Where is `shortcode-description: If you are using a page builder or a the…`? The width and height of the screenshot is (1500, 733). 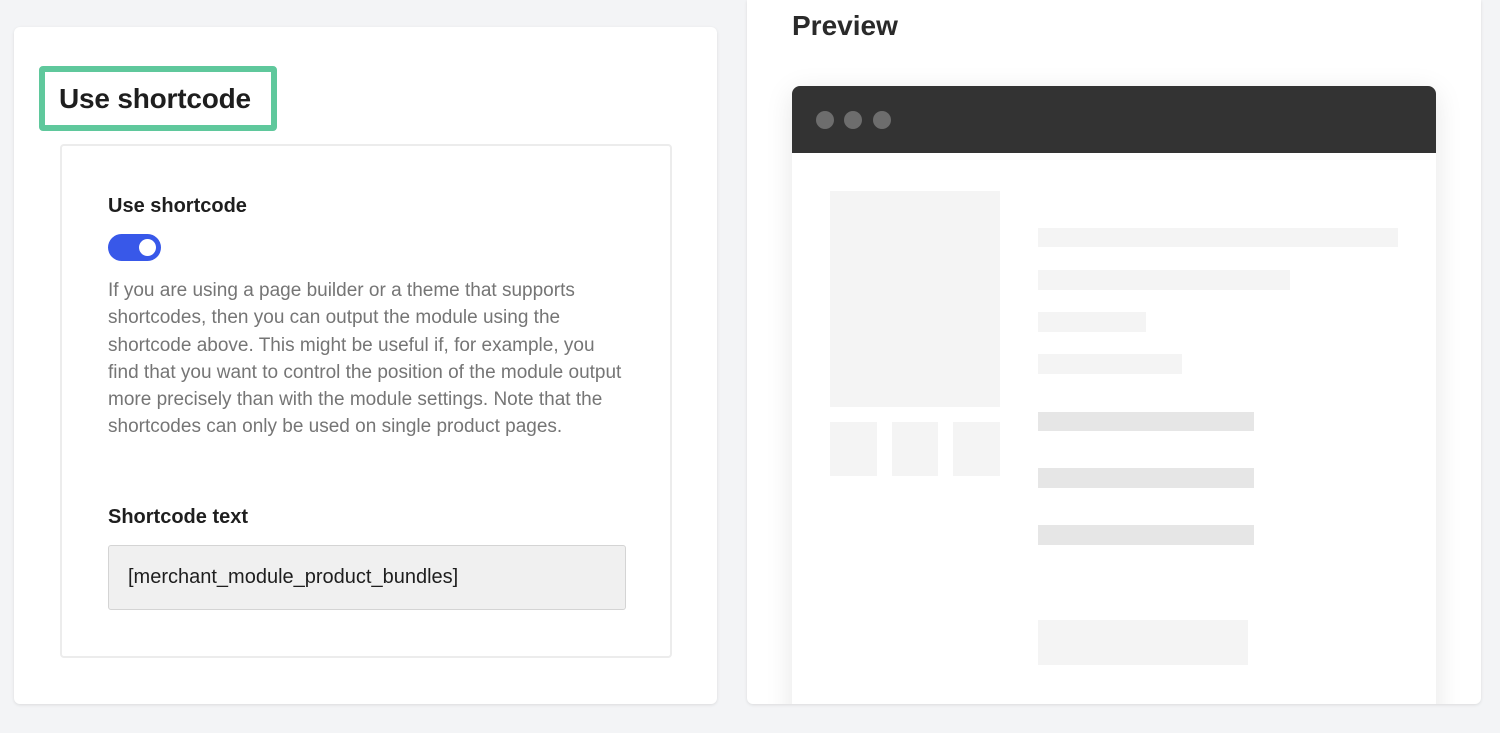
shortcode-description: If you are using a page builder or a the… is located at coordinates (365, 359).